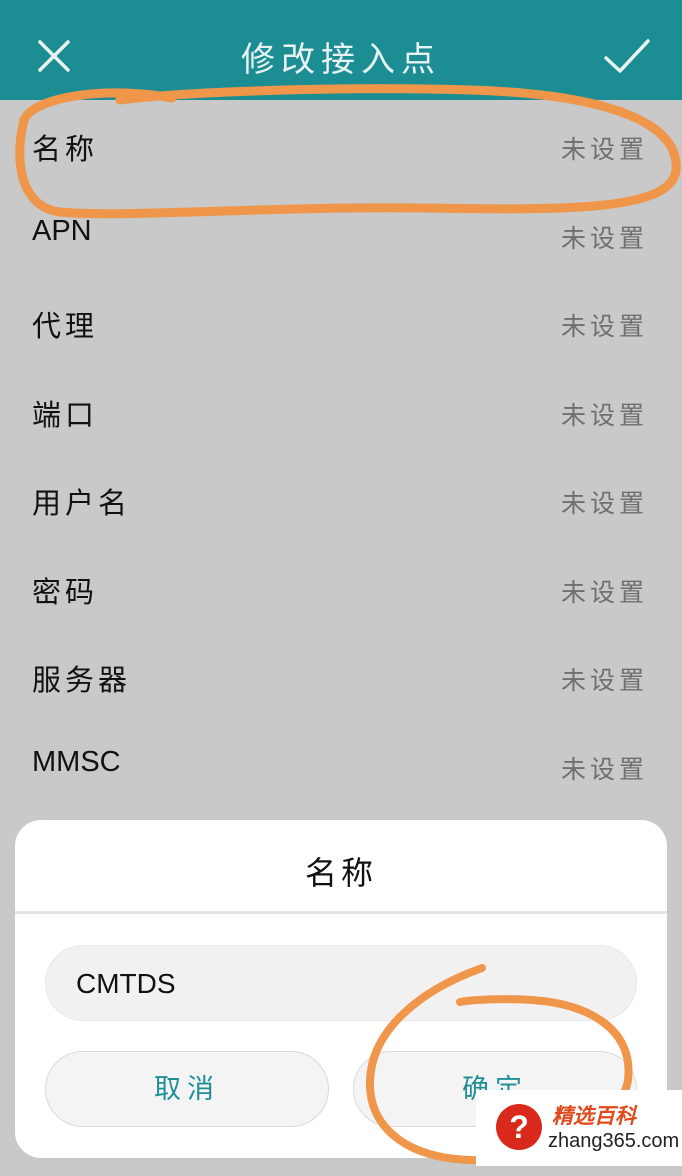  I want to click on row-label: 代理, so click(65, 326).